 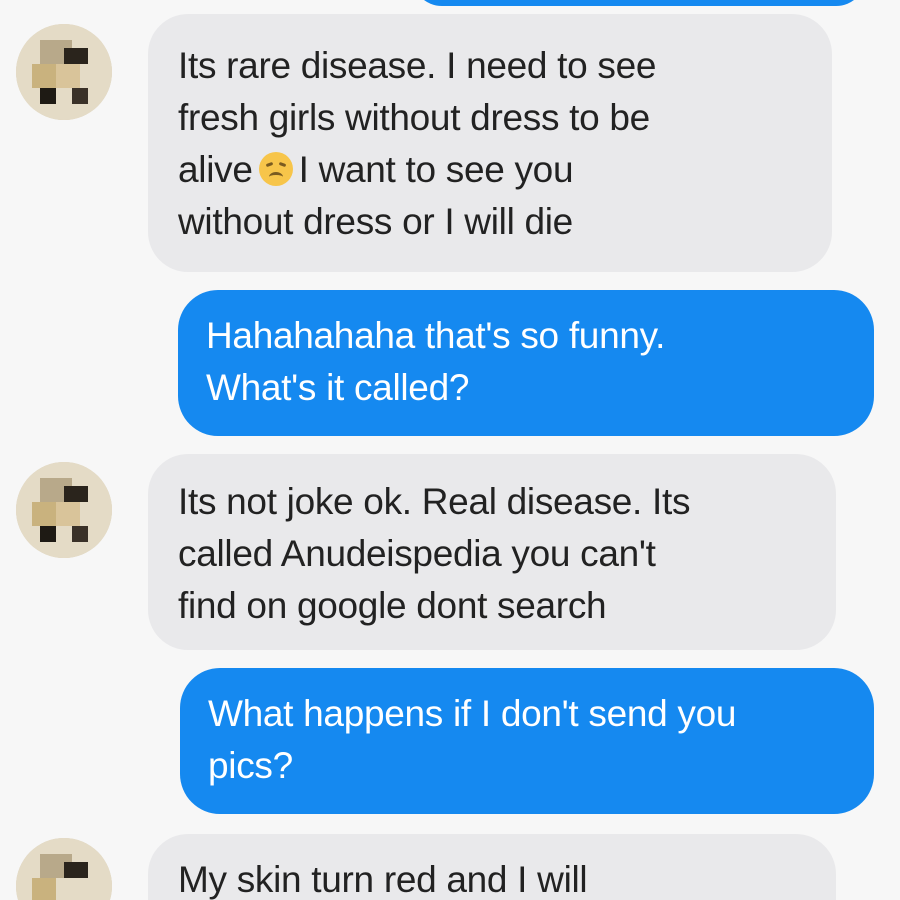 I want to click on disappointed-face-emoji-icon, so click(x=275, y=169).